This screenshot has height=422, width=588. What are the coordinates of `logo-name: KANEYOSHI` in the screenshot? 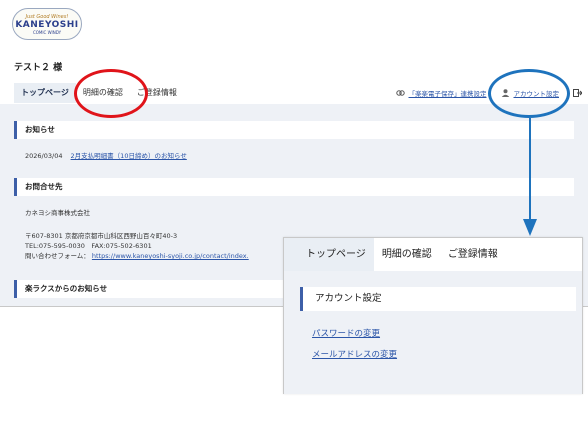 It's located at (47, 24).